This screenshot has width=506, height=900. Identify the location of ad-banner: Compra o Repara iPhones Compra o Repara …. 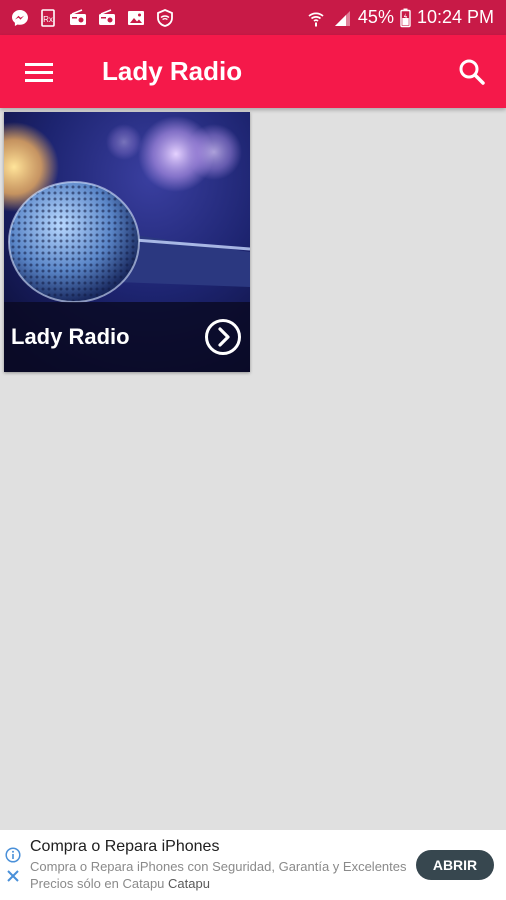
(253, 865).